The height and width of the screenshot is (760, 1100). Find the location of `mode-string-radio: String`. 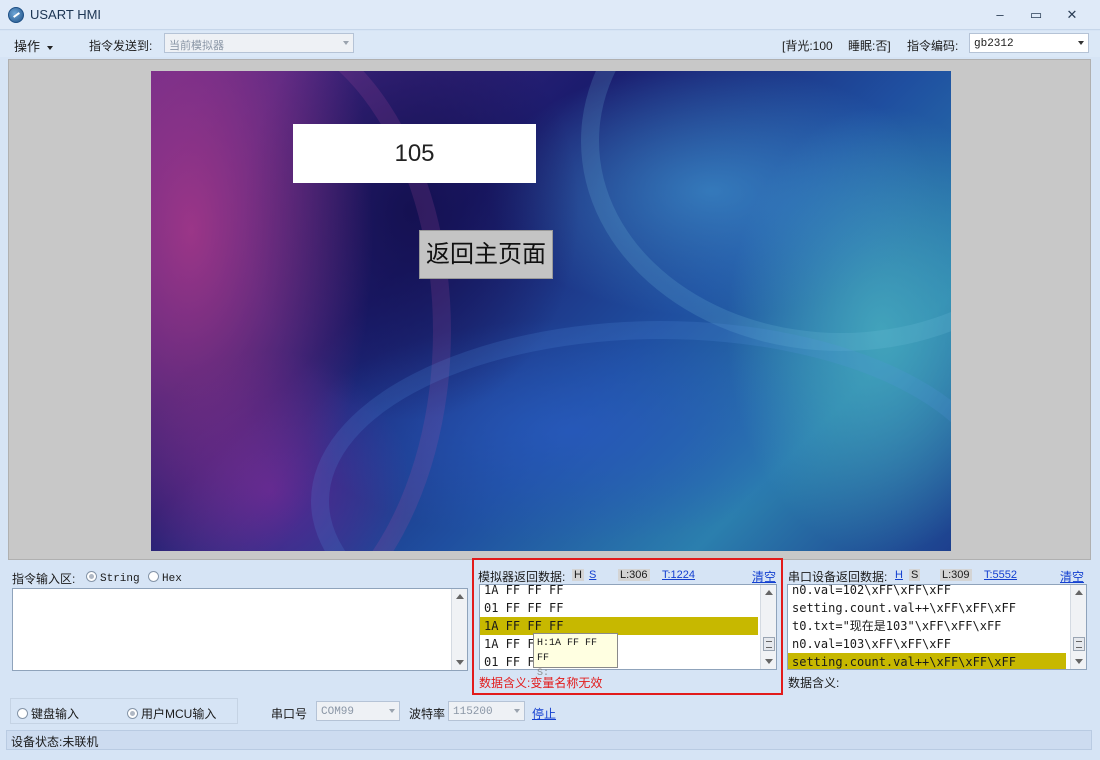

mode-string-radio: String is located at coordinates (113, 577).